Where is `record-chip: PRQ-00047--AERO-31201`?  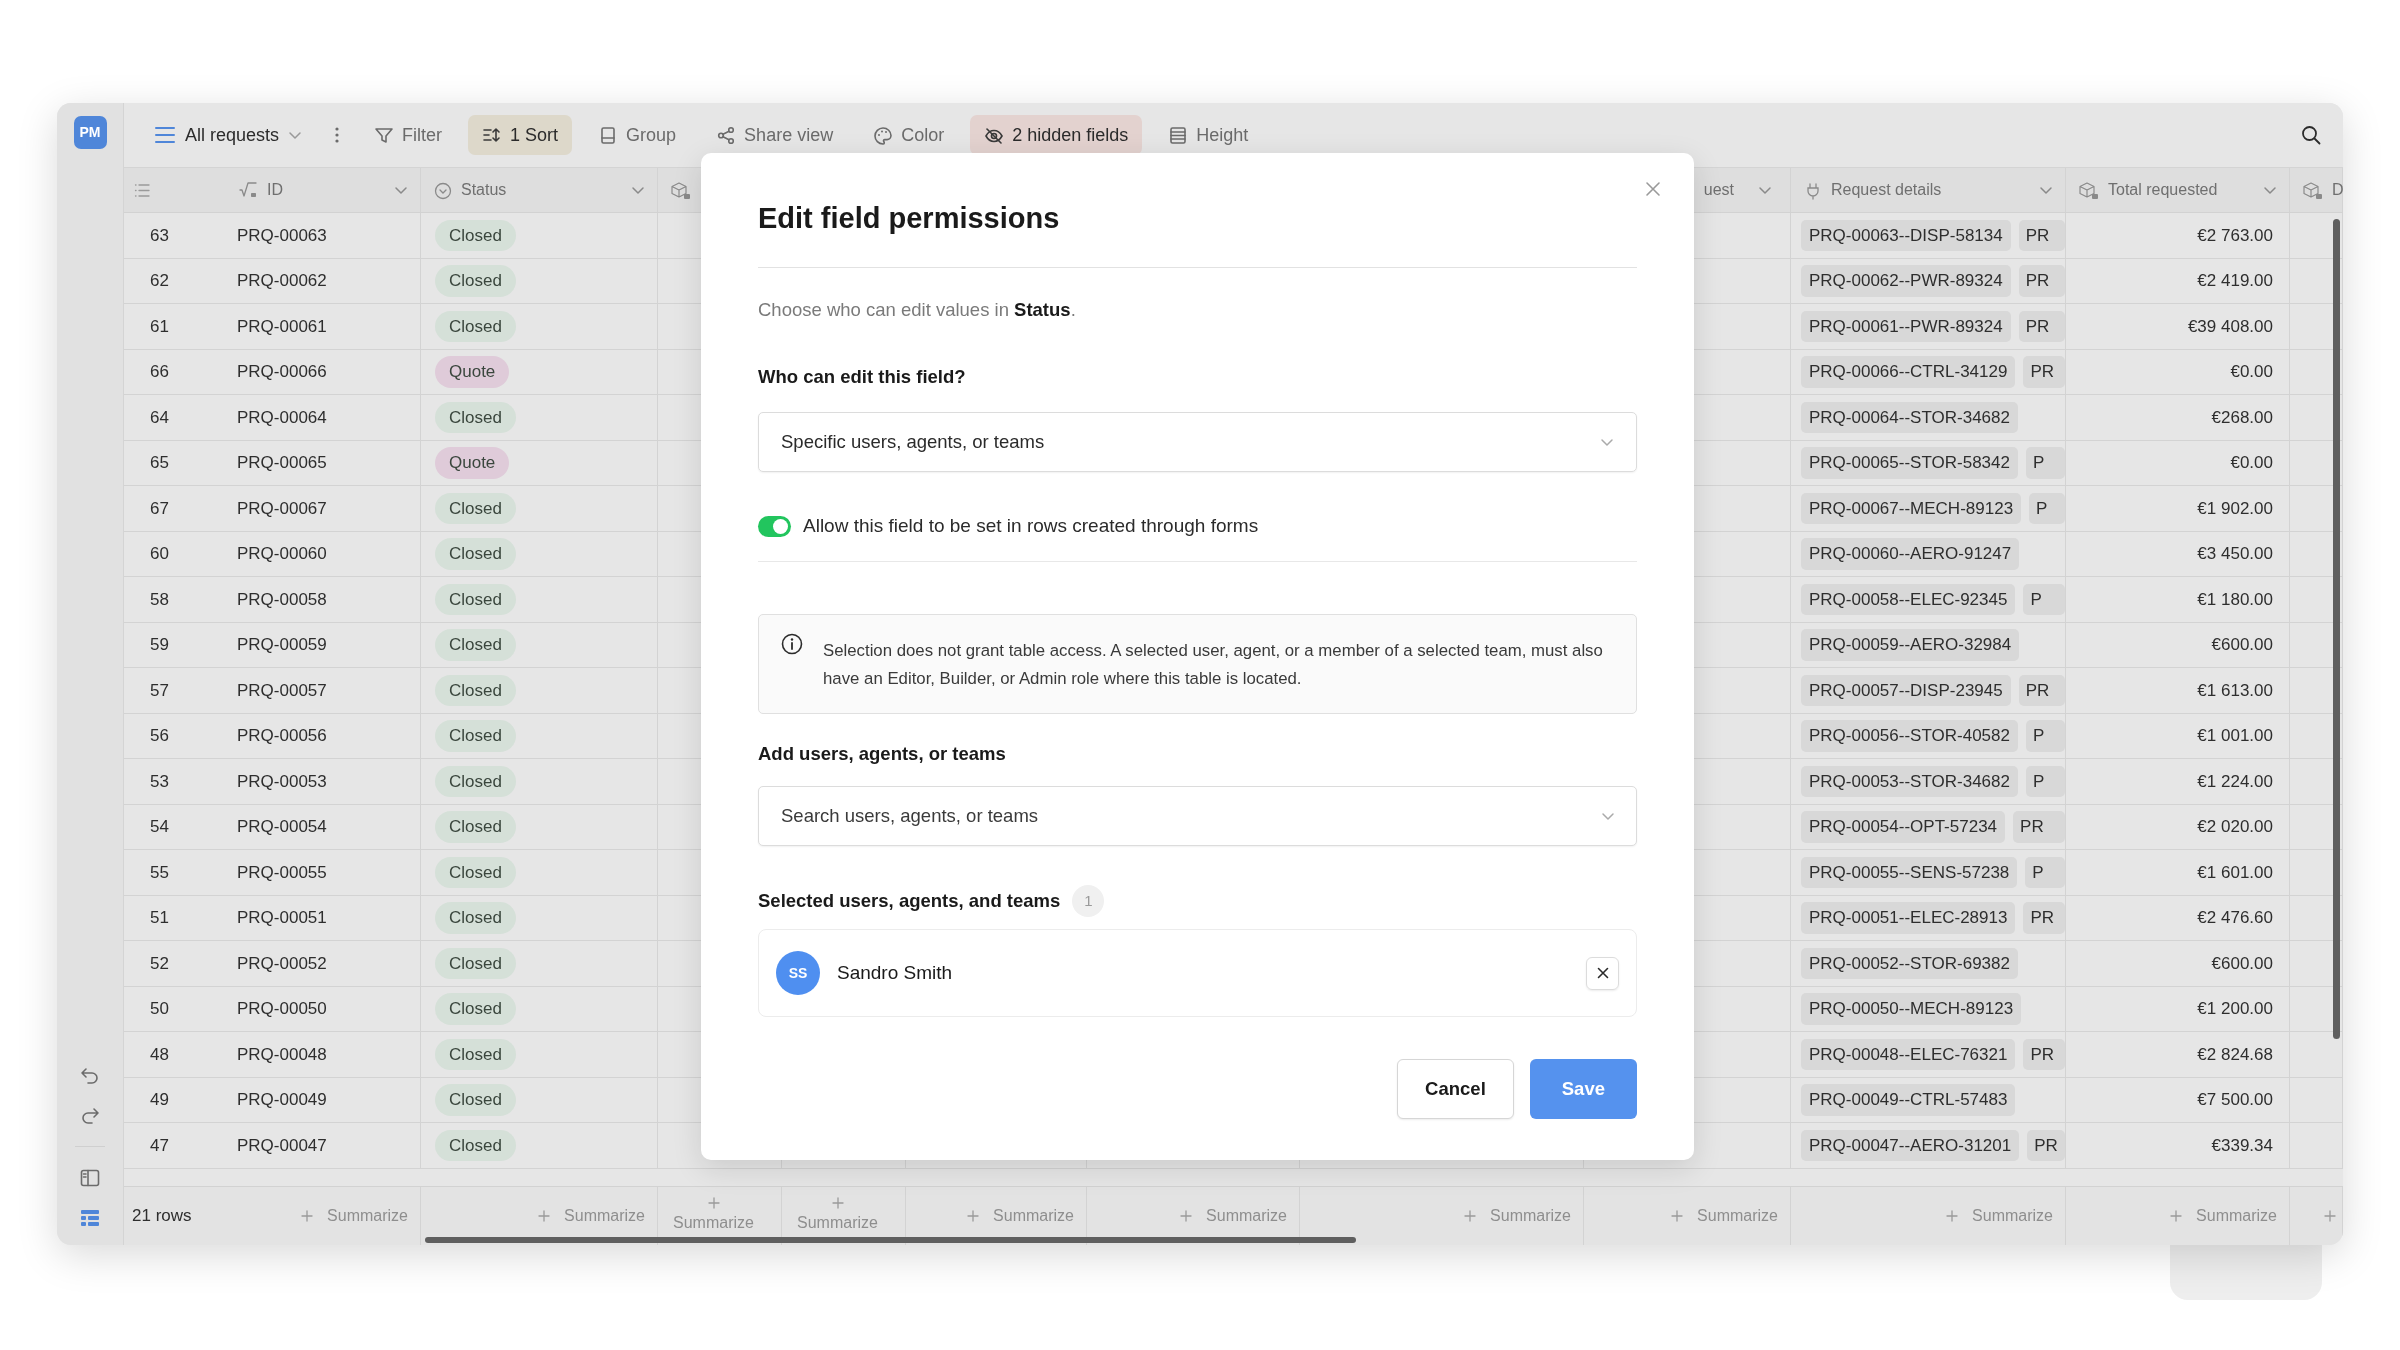 record-chip: PRQ-00047--AERO-31201 is located at coordinates (1910, 1145).